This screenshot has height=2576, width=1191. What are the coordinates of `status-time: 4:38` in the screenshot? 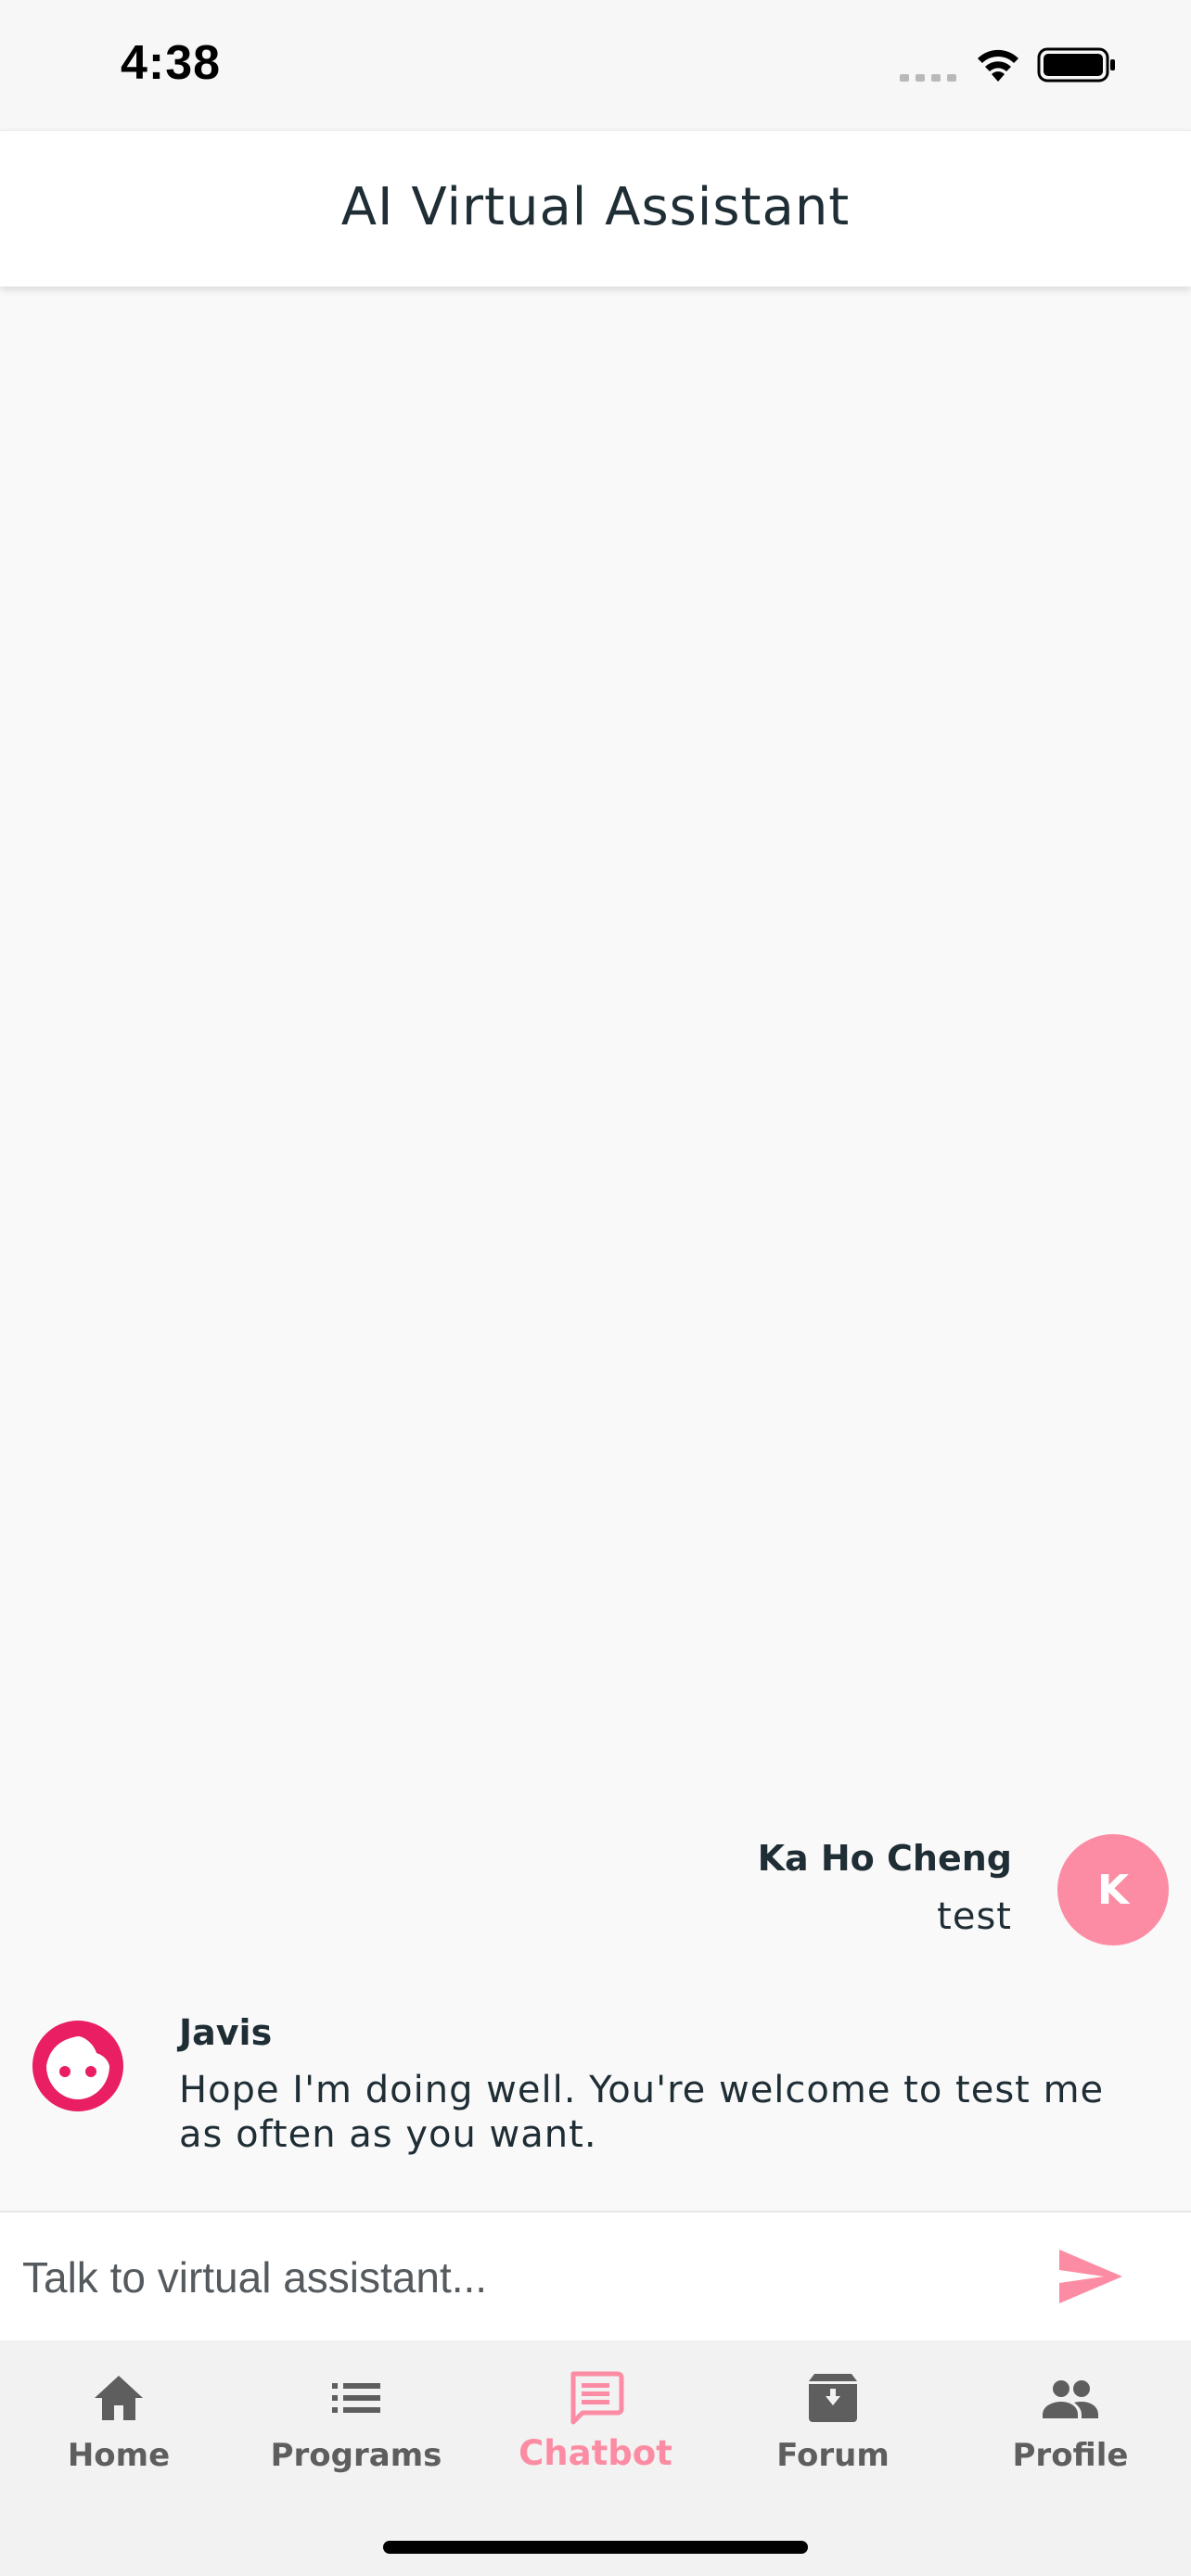 It's located at (171, 63).